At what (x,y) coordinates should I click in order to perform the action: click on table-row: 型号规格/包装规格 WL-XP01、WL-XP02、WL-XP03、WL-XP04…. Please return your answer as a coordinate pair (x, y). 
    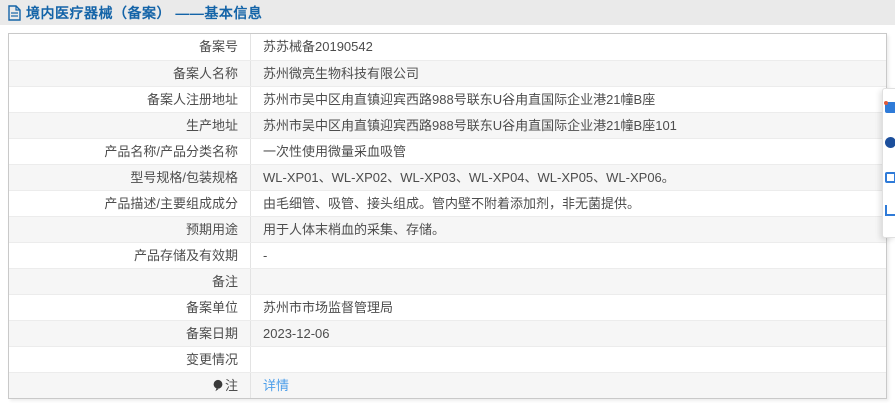
    Looking at the image, I should click on (447, 177).